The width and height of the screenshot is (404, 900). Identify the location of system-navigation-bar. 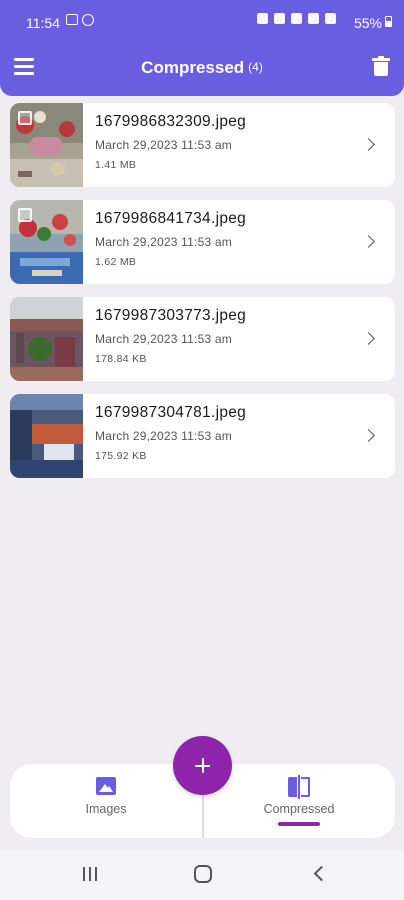
(202, 875).